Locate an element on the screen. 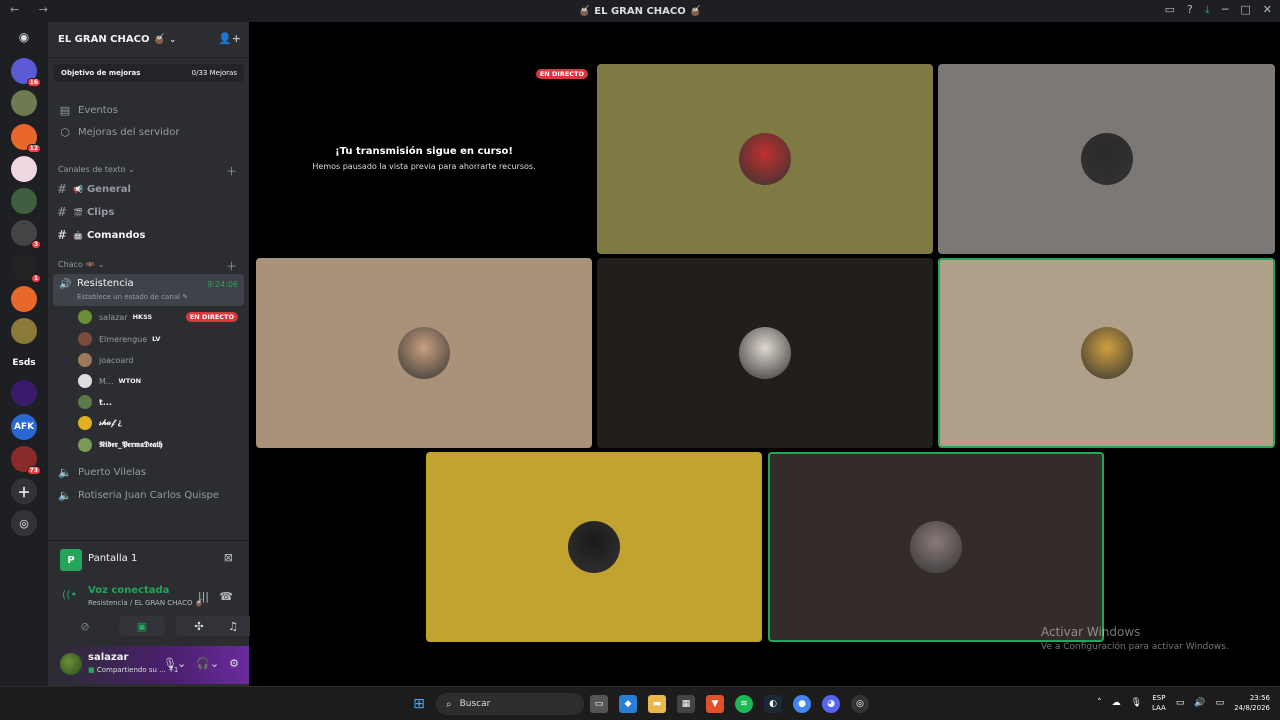 This screenshot has width=1280, height=720. channel-comandos: # 🤖 Comandos is located at coordinates (148, 235).